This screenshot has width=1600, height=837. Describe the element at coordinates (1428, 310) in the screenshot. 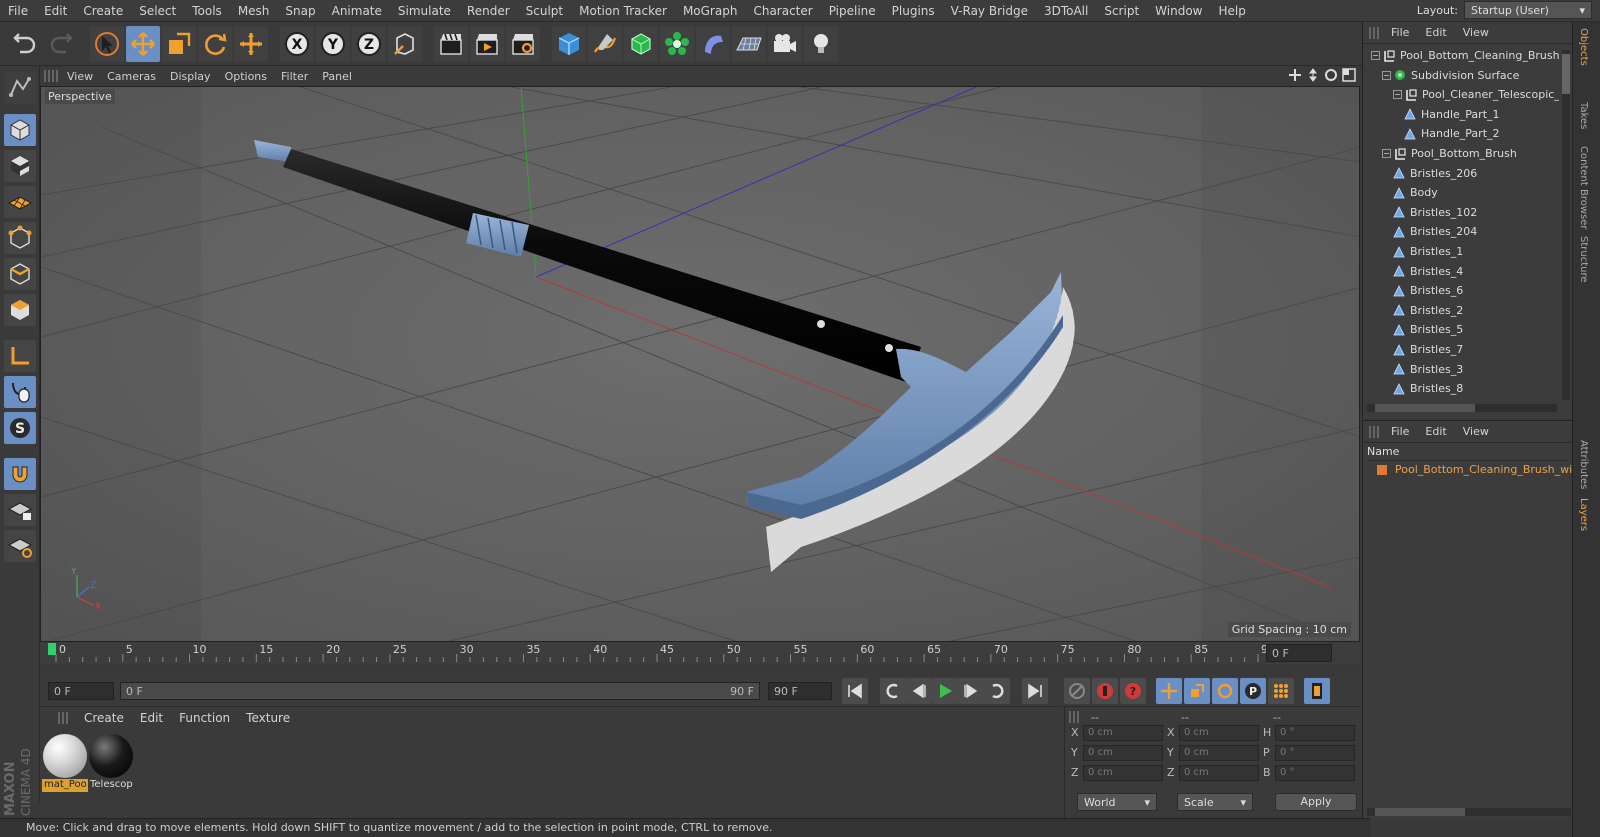

I see `object-row: Bristles_2` at that location.